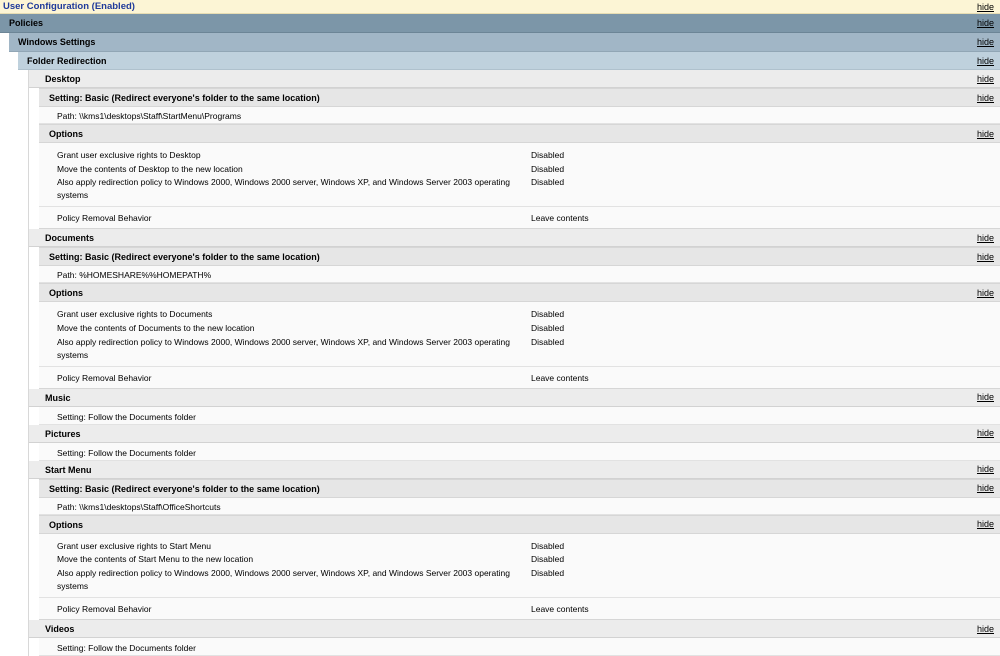 The height and width of the screenshot is (656, 1000). I want to click on path-row: Path: %HOMESHARE%%HOMEPATH%, so click(519, 275).